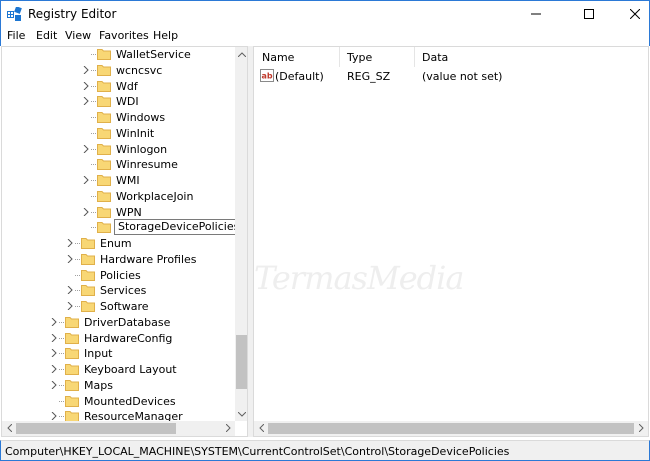  What do you see at coordinates (157, 133) in the screenshot?
I see `tree-node: WinInit` at bounding box center [157, 133].